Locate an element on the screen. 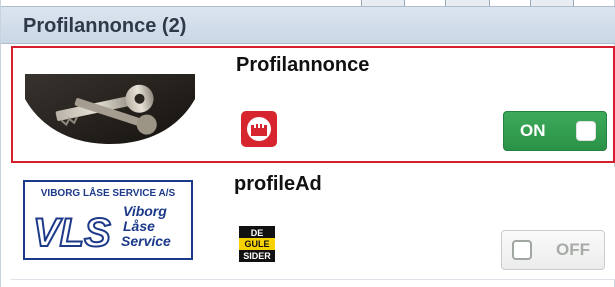 The image size is (615, 287). icon-text-gule: GULE is located at coordinates (256, 244).